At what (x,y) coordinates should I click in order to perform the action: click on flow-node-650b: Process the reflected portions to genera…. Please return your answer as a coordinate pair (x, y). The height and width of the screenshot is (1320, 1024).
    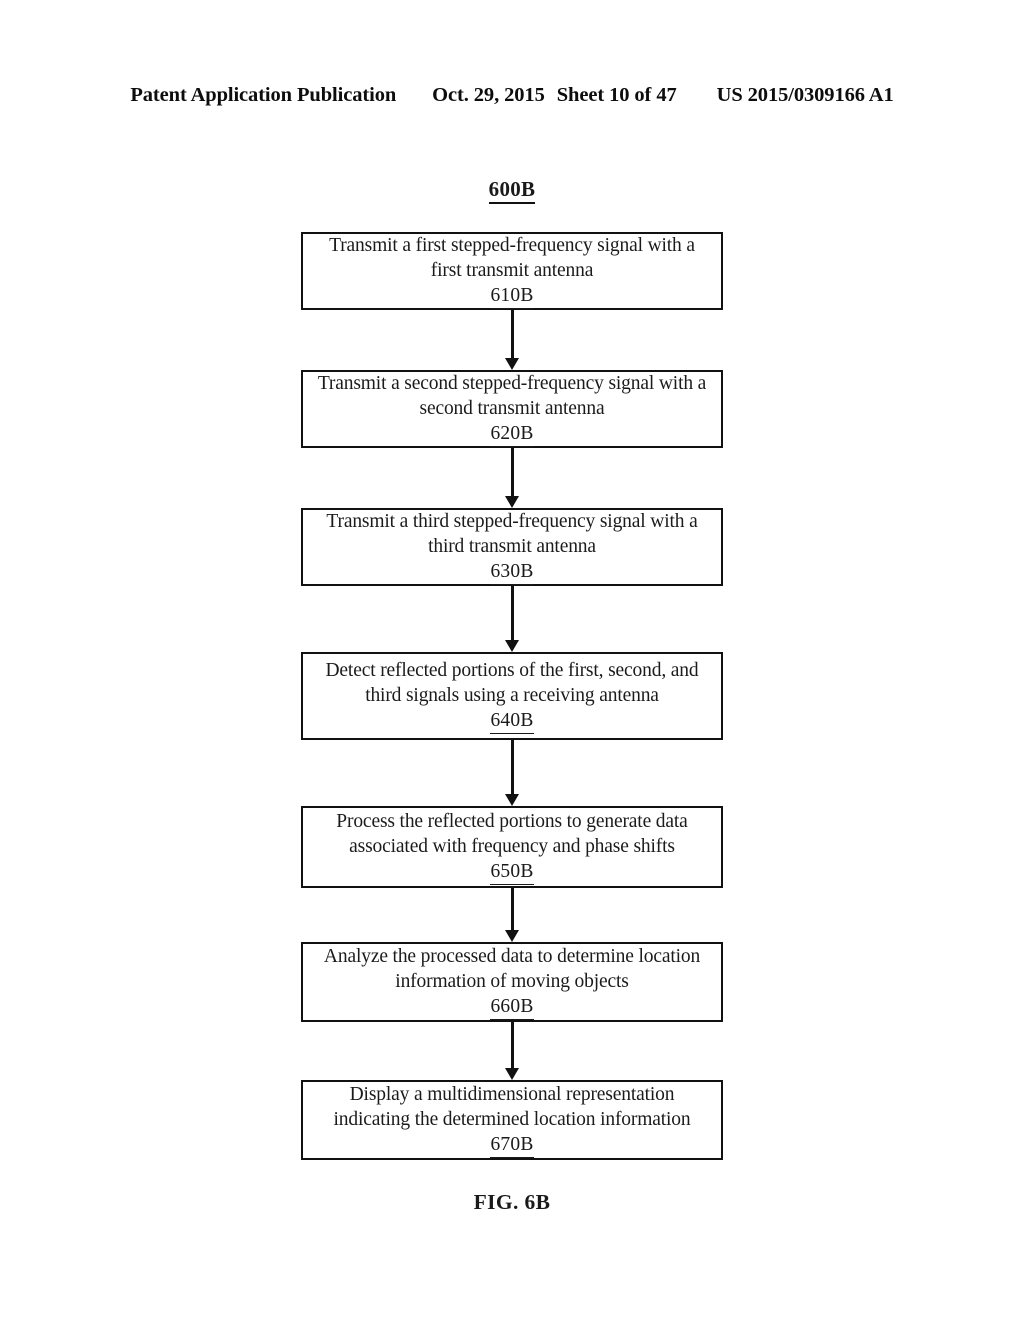
    Looking at the image, I should click on (512, 847).